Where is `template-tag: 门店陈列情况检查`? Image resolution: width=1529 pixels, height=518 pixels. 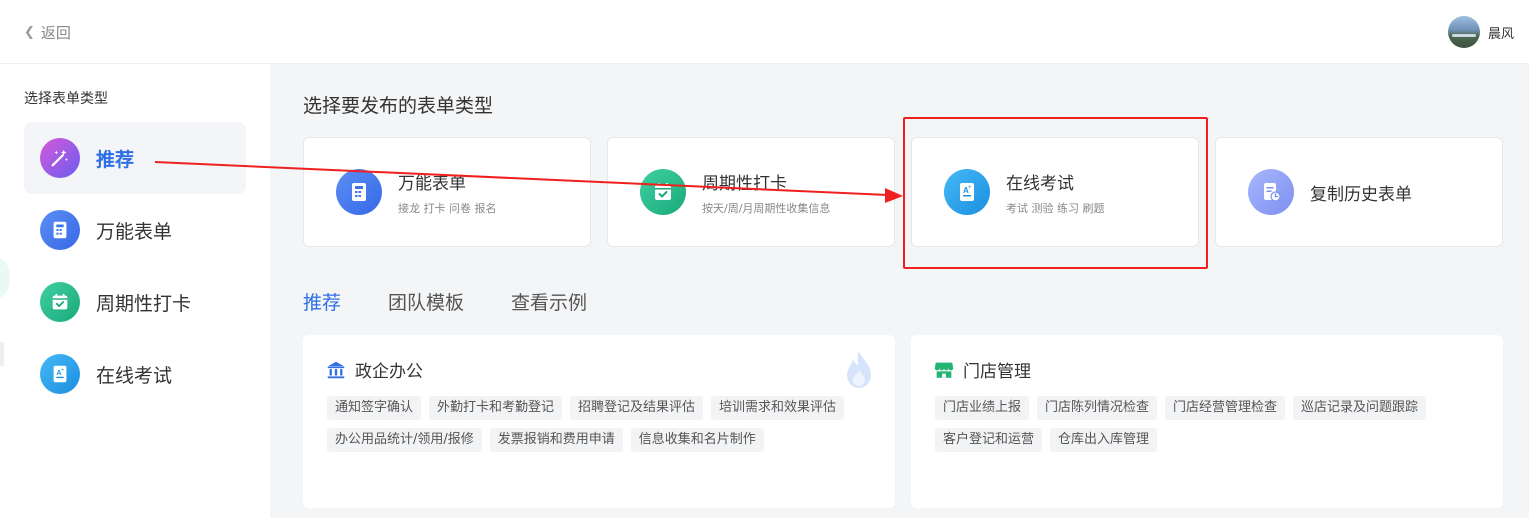 template-tag: 门店陈列情况检查 is located at coordinates (1097, 408).